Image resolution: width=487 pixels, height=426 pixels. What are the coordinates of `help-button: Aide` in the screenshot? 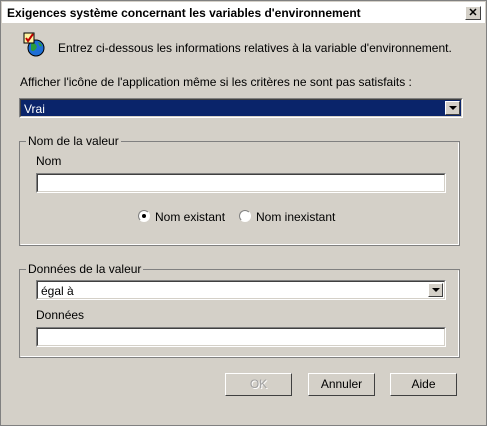 It's located at (423, 384).